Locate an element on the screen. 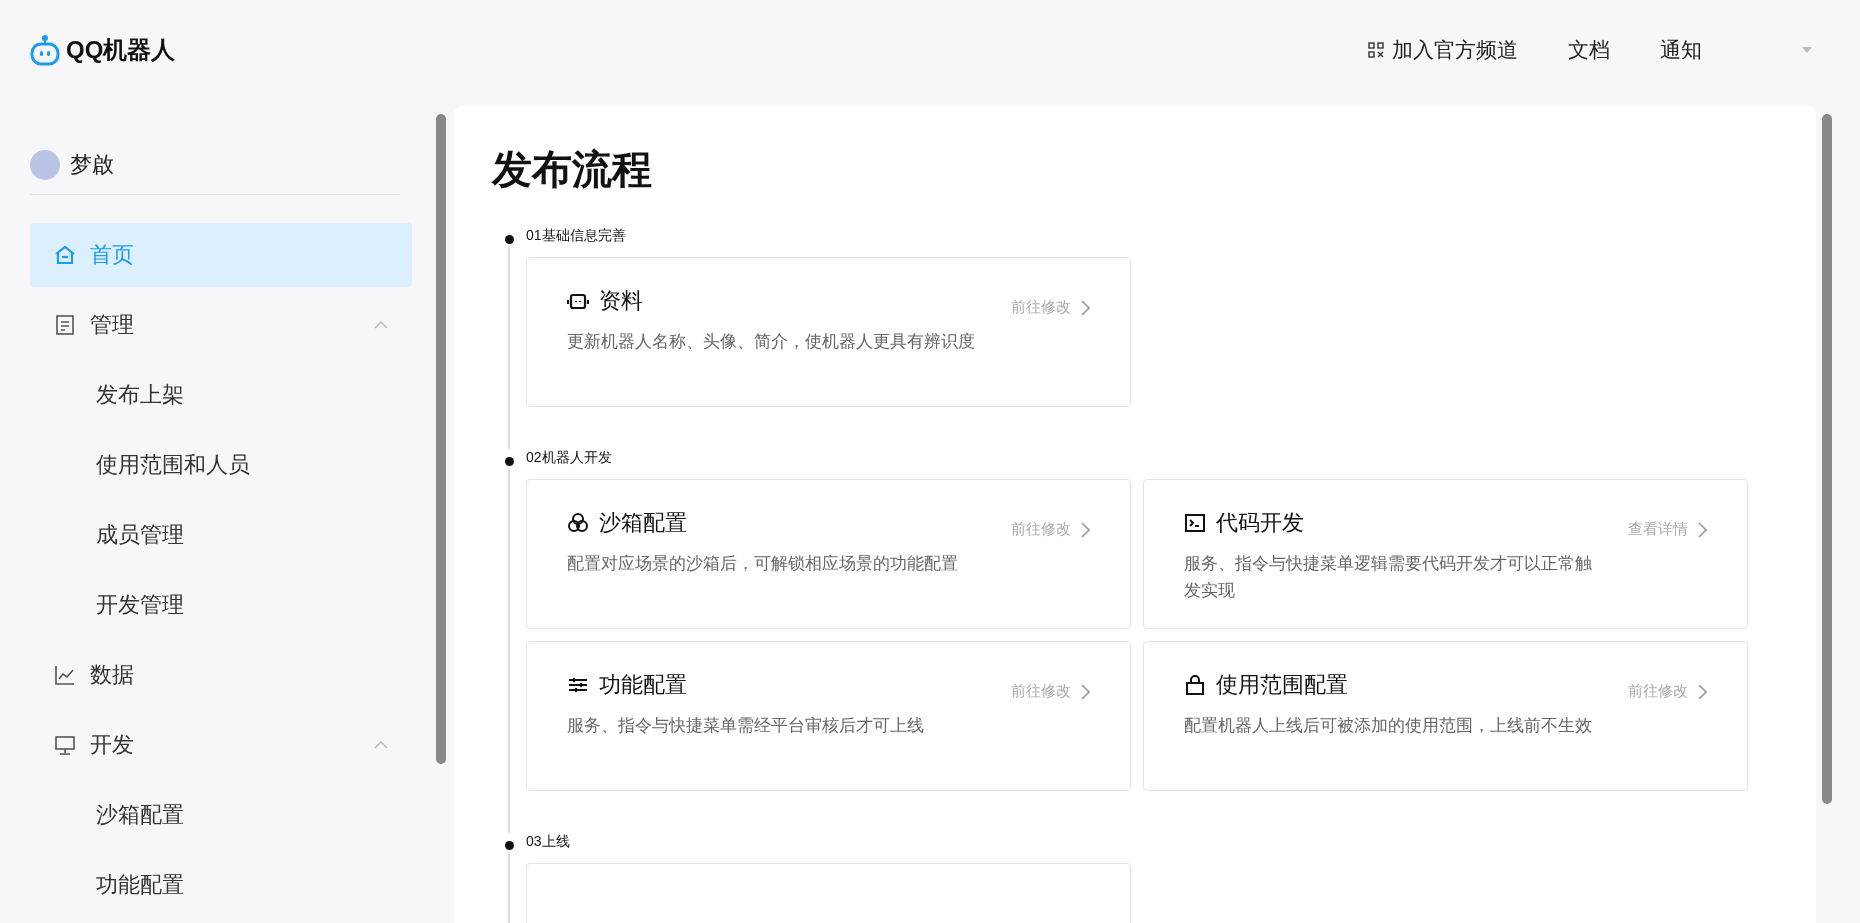 This screenshot has height=923, width=1860. step-card: 功能配置 服务、指令与快捷菜单需经平台审核后才可上线 前往修改 is located at coordinates (828, 716).